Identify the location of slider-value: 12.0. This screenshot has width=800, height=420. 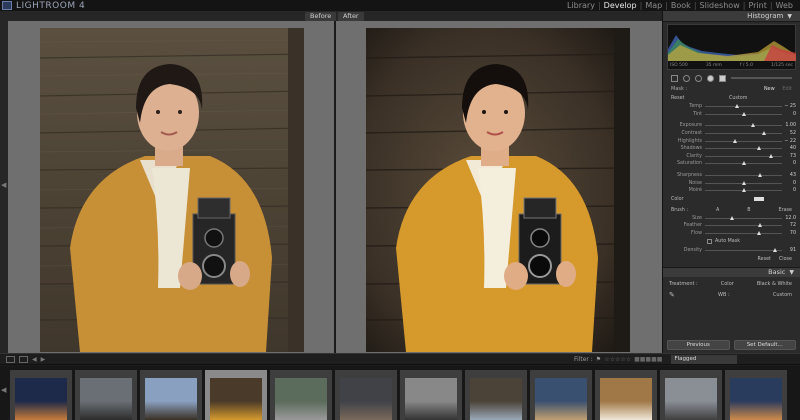
(789, 218).